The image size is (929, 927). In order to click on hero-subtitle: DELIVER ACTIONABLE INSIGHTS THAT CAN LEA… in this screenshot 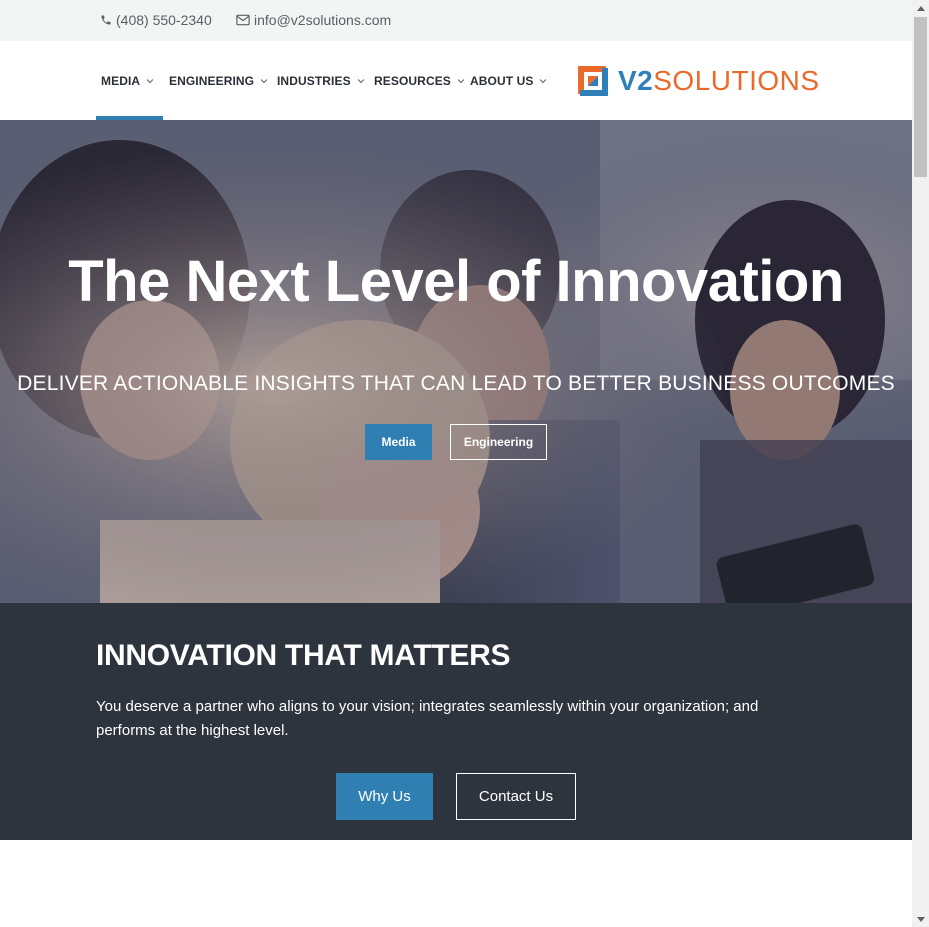, I will do `click(456, 383)`.